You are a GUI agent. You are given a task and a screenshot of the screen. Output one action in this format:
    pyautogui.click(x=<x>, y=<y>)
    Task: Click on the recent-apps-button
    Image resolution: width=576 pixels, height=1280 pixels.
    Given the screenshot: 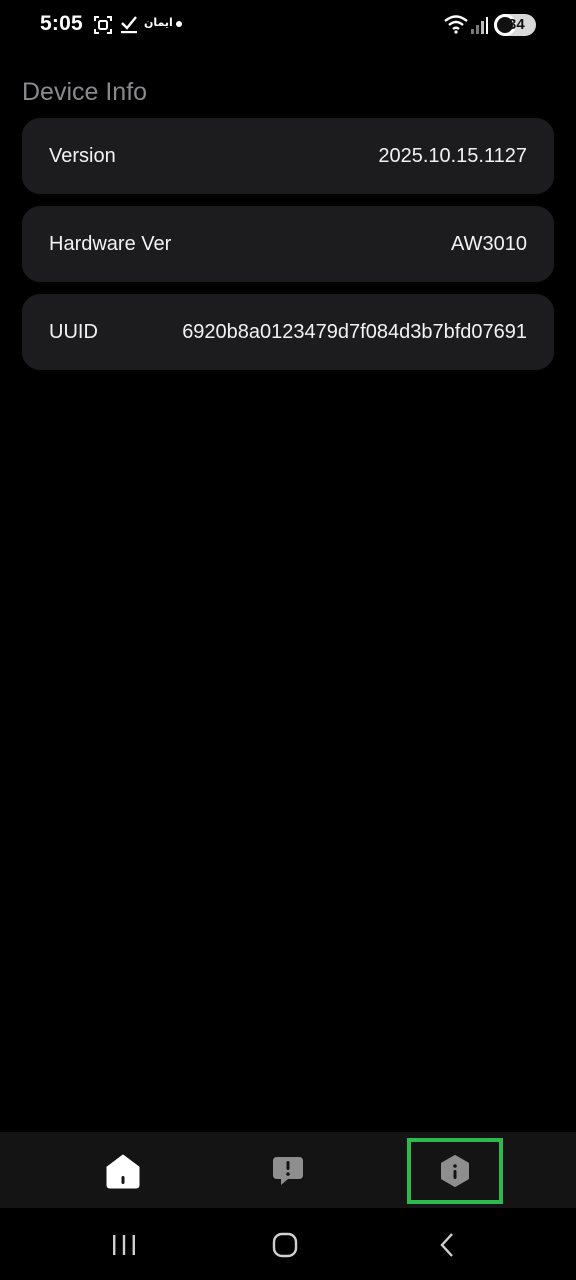 What is the action you would take?
    pyautogui.click(x=124, y=1245)
    